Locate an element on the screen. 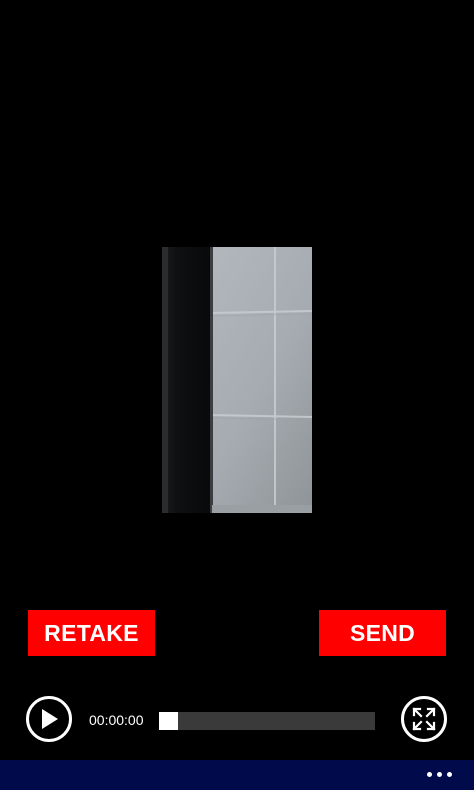  video-preview is located at coordinates (237, 380).